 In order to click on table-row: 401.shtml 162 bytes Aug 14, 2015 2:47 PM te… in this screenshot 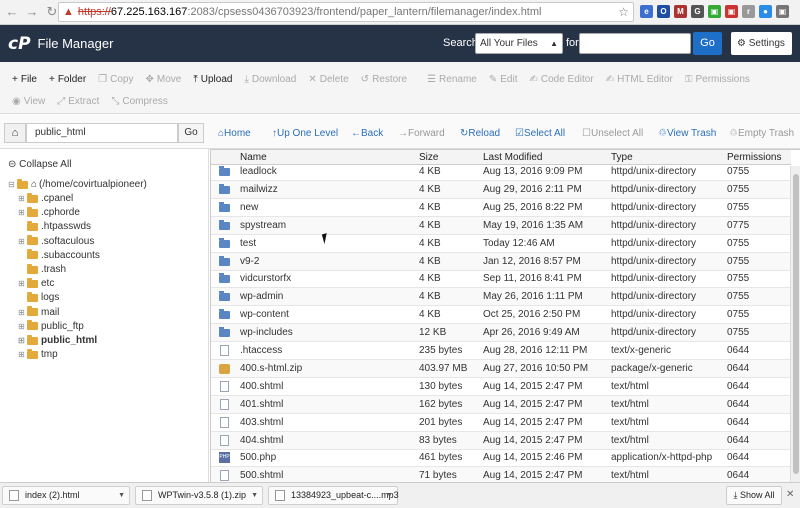, I will do `click(501, 404)`.